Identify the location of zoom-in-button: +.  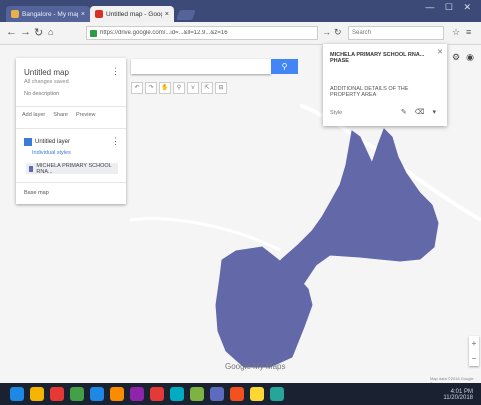
(474, 343).